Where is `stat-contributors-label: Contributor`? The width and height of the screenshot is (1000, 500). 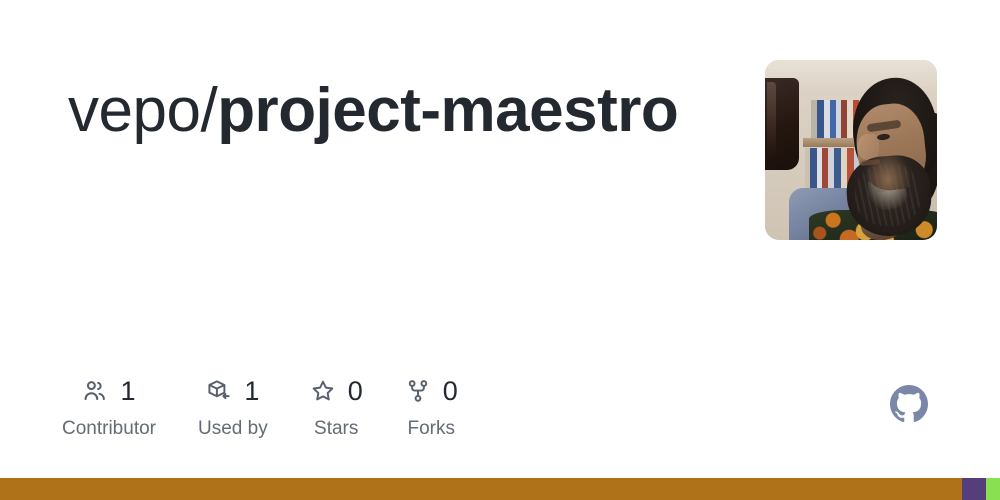 stat-contributors-label: Contributor is located at coordinates (109, 428).